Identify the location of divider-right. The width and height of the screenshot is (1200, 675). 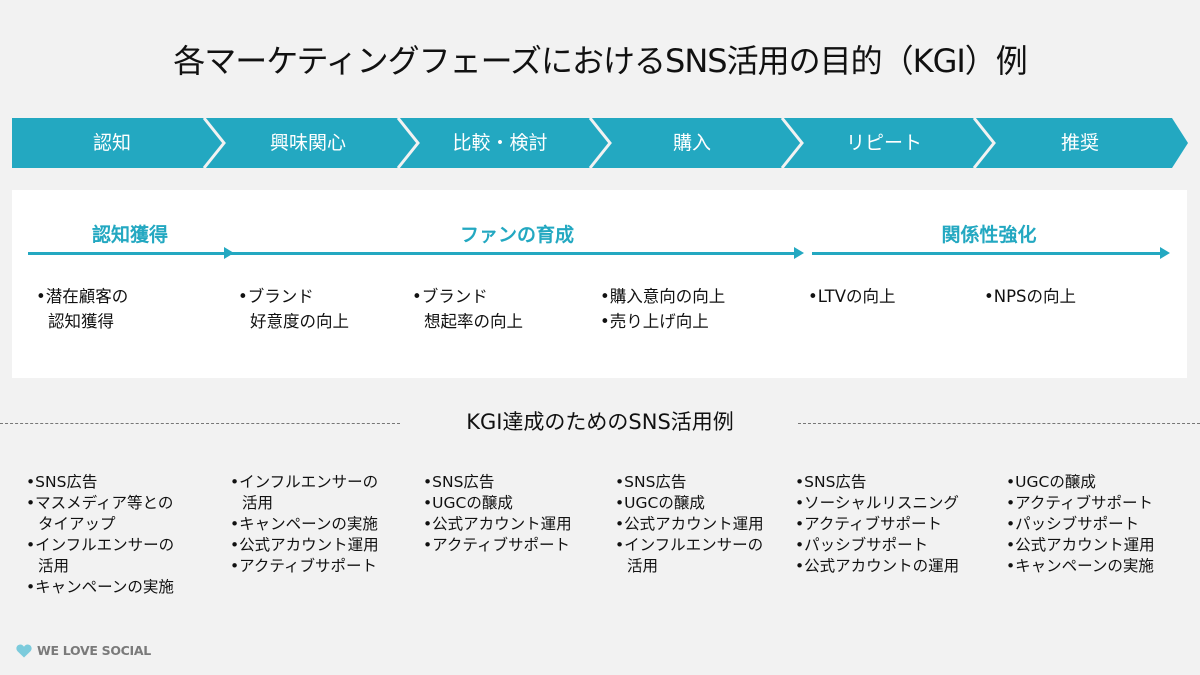
(999, 423).